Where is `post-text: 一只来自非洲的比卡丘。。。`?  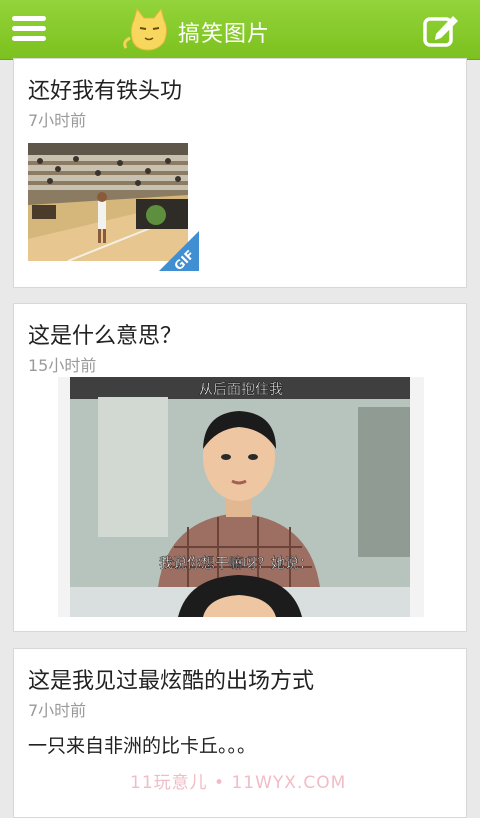
post-text: 一只来自非洲的比卡丘。。。 is located at coordinates (142, 746).